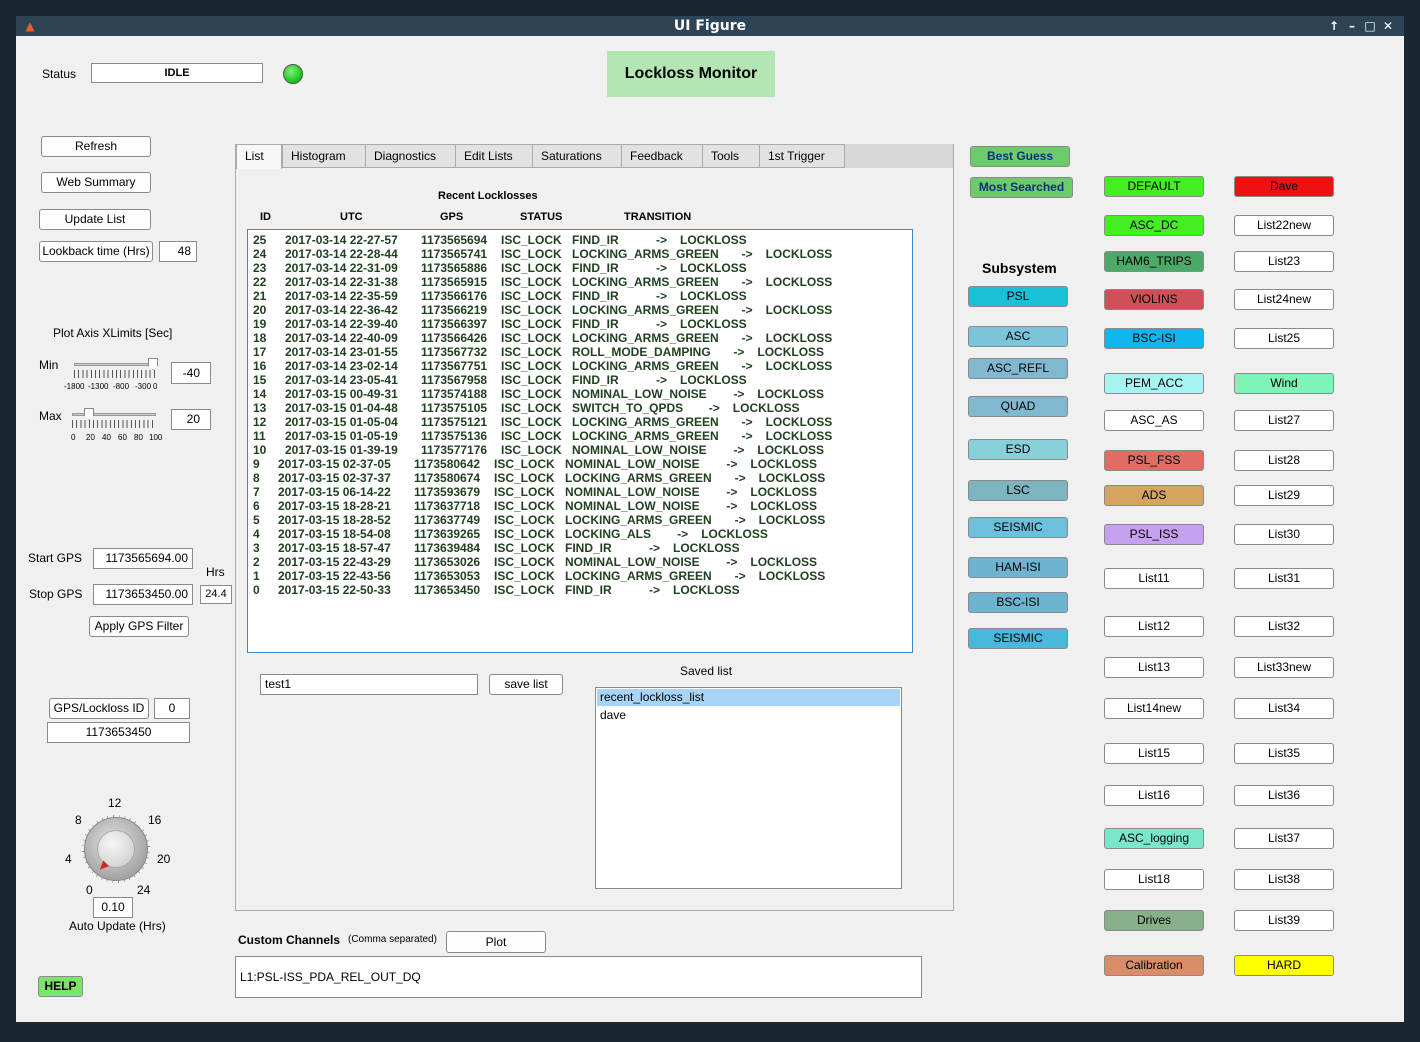 The height and width of the screenshot is (1042, 1420). What do you see at coordinates (1018, 296) in the screenshot?
I see `subsystem-button-psl: PSL` at bounding box center [1018, 296].